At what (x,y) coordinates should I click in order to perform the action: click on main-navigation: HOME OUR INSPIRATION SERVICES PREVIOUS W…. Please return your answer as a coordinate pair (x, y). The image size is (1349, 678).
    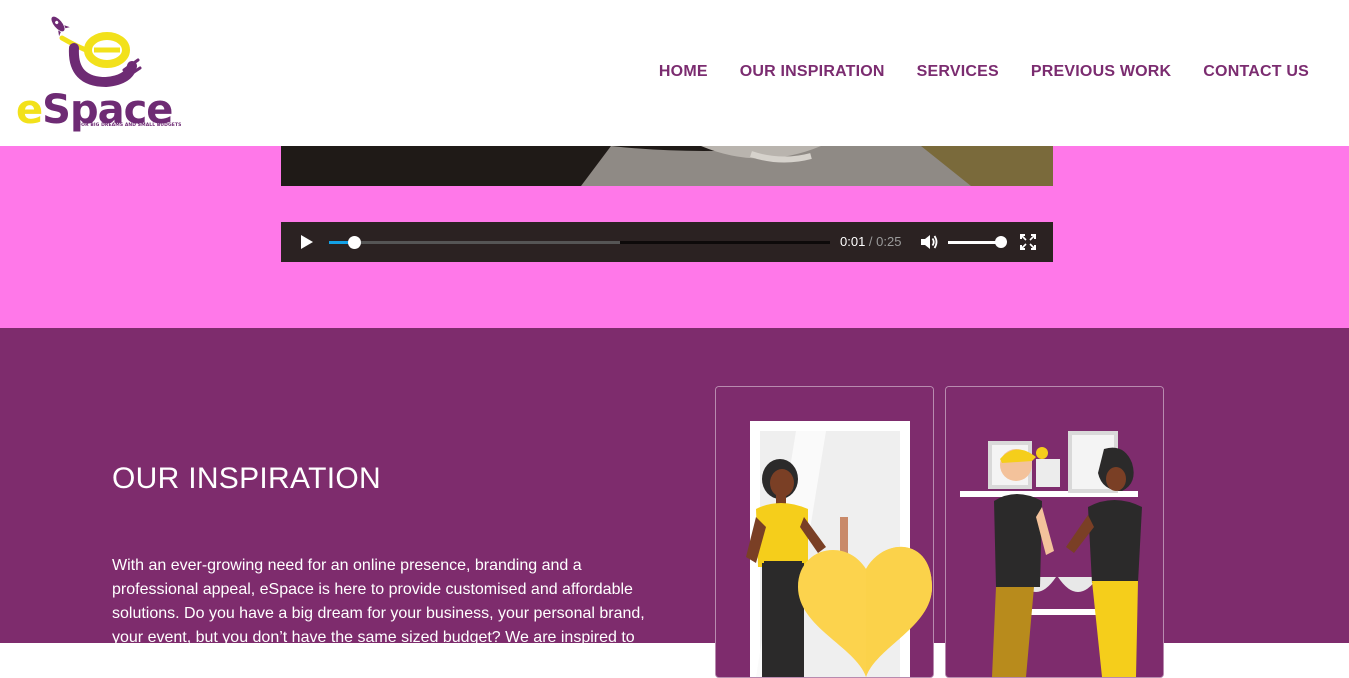
    Looking at the image, I should click on (984, 72).